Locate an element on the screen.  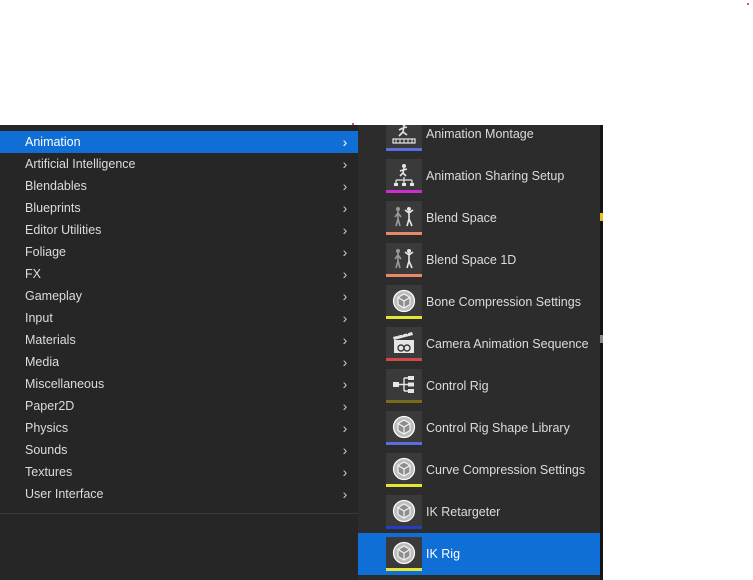
menu-item-label: Blueprints is located at coordinates (53, 208).